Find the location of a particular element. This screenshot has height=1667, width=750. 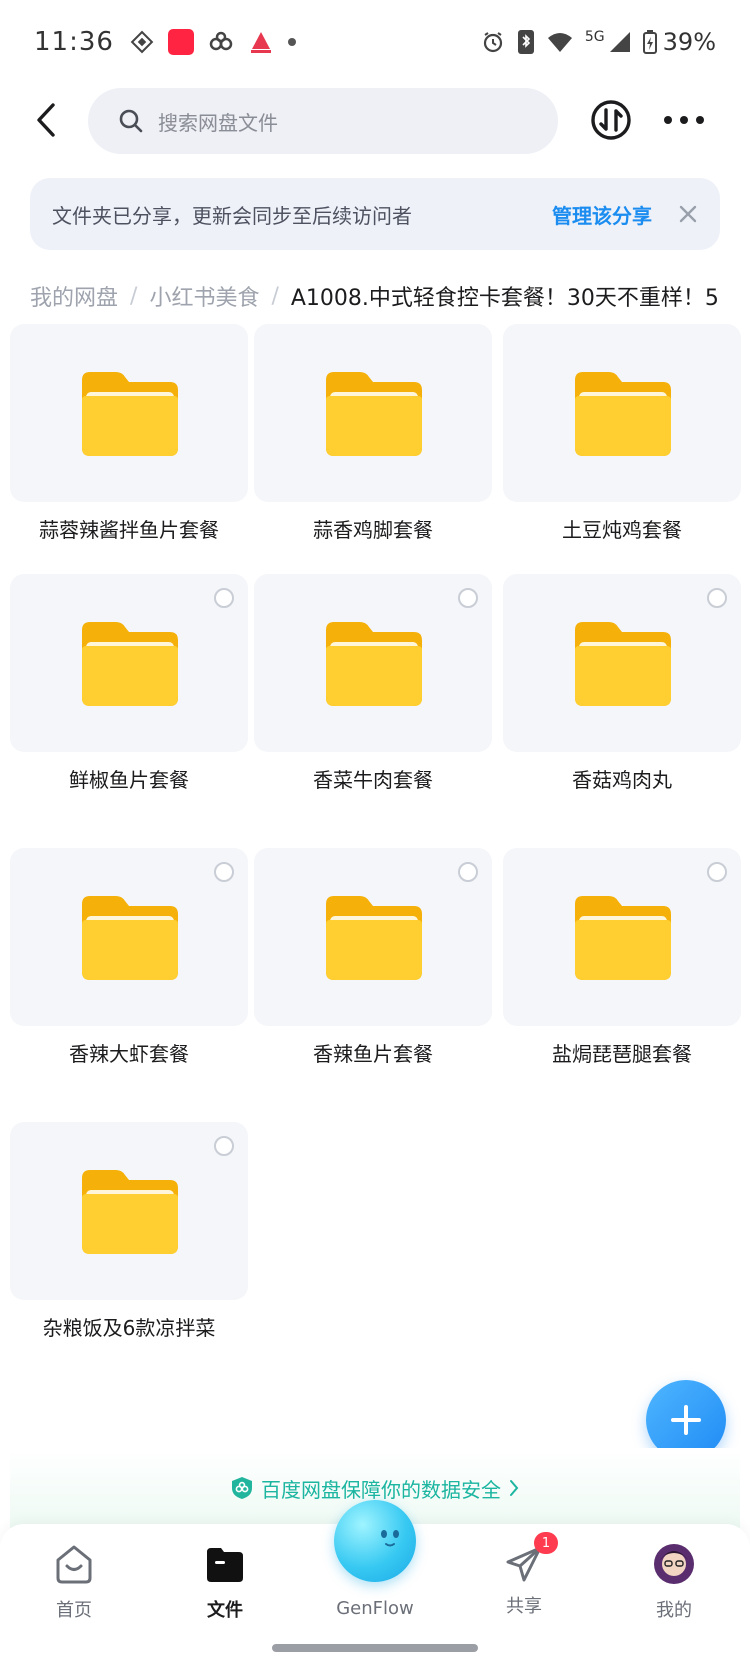

share-badge: 1 is located at coordinates (546, 1543).